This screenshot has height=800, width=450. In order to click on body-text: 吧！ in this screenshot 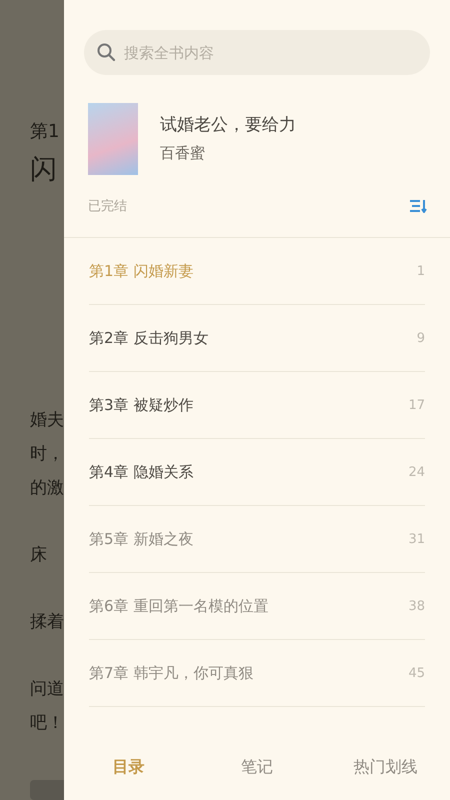, I will do `click(47, 723)`.